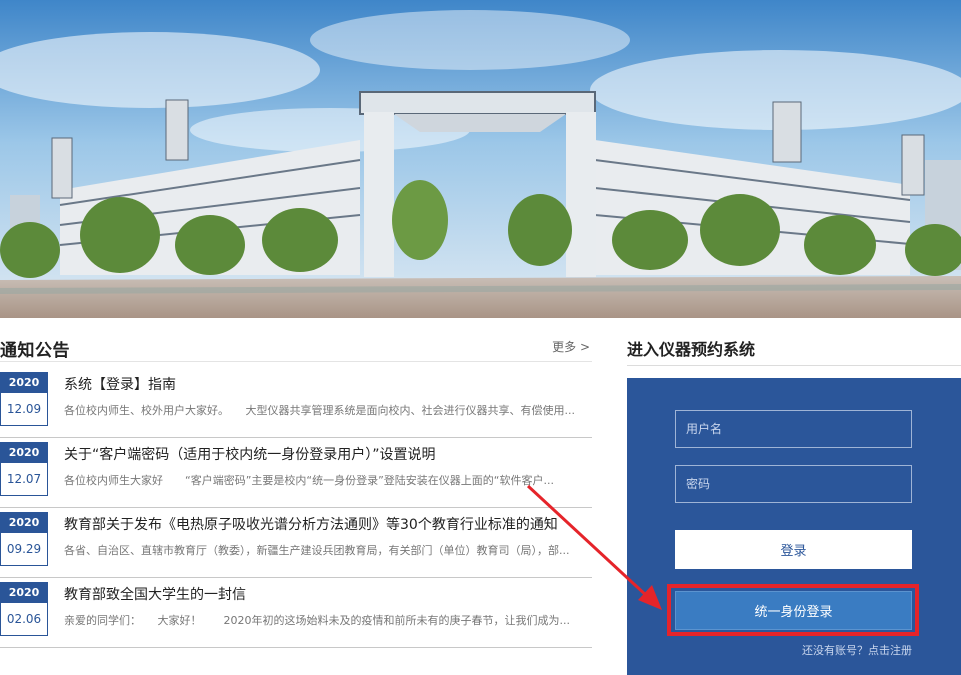 This screenshot has height=675, width=961. Describe the element at coordinates (793, 610) in the screenshot. I see `sso-login-button: 统一身份登录` at that location.